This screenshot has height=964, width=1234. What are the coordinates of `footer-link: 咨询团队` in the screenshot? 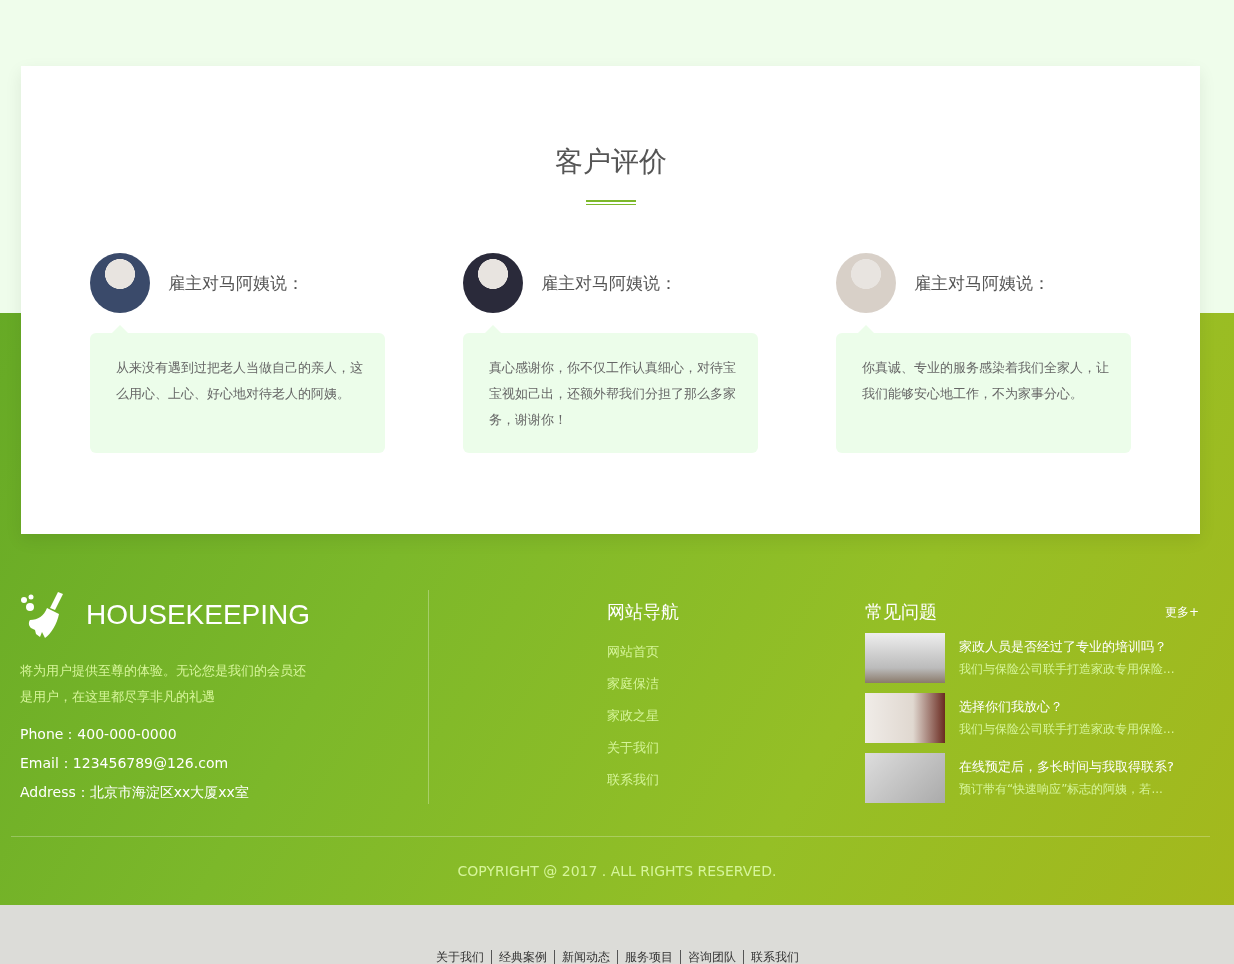 It's located at (711, 957).